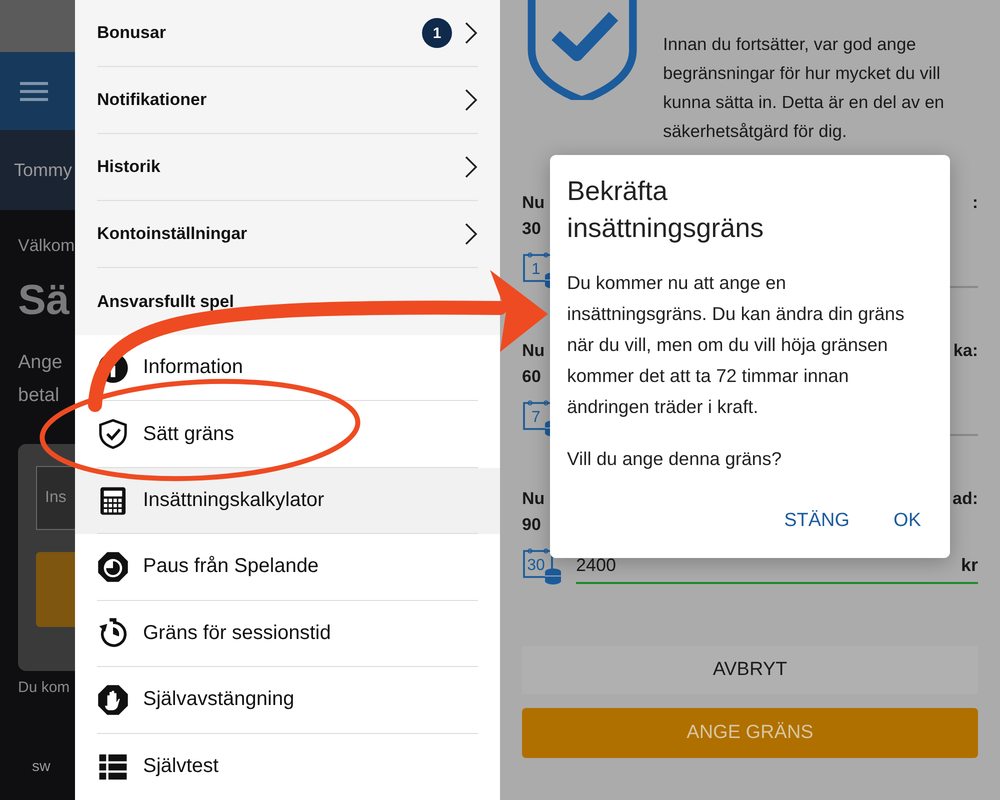 The image size is (1000, 800). What do you see at coordinates (736, 345) in the screenshot?
I see `dialog-message: Du kommer nu att ange en insättningsgräns. Du kan ändra din gräns när du vill, men om du vill höja gränsen kommer det att ta 72 timmar innan ändringen träder i kraft.` at bounding box center [736, 345].